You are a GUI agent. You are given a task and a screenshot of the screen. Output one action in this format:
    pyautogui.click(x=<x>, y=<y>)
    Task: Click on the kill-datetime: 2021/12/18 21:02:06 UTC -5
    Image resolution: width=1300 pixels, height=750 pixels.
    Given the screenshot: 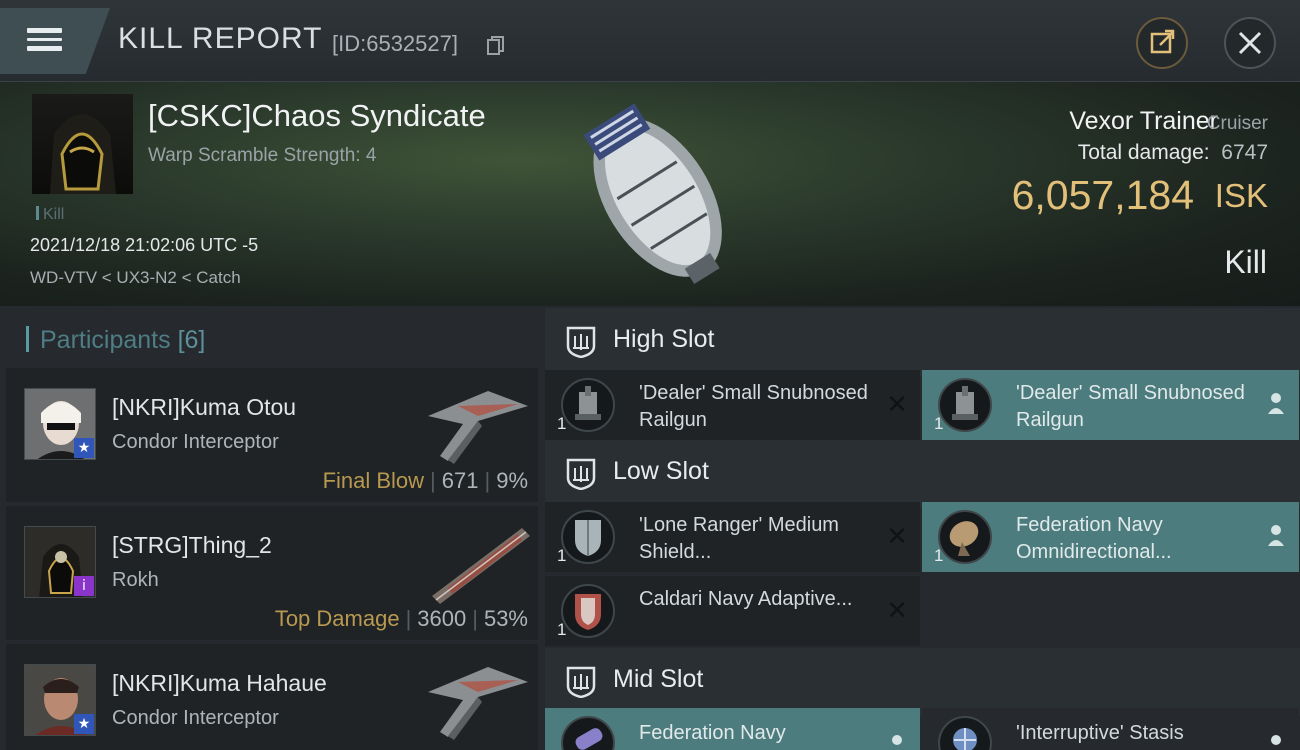 What is the action you would take?
    pyautogui.click(x=144, y=245)
    